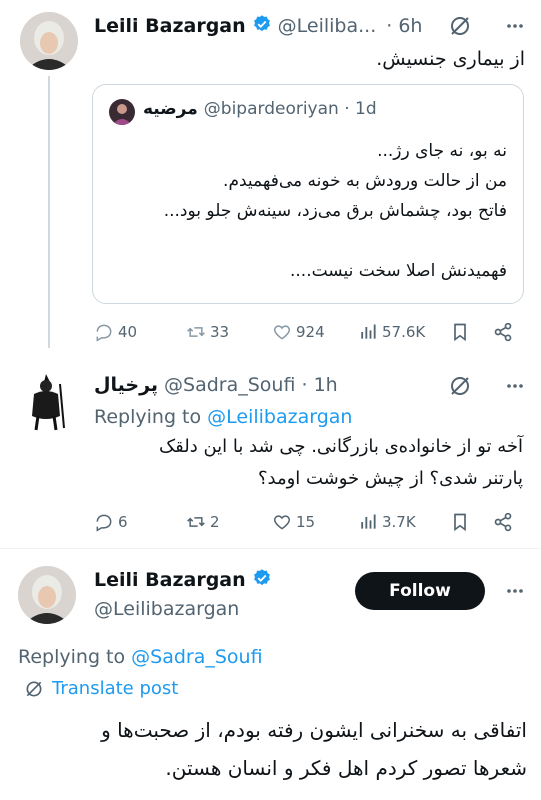  I want to click on views-count: 3.7K, so click(399, 522).